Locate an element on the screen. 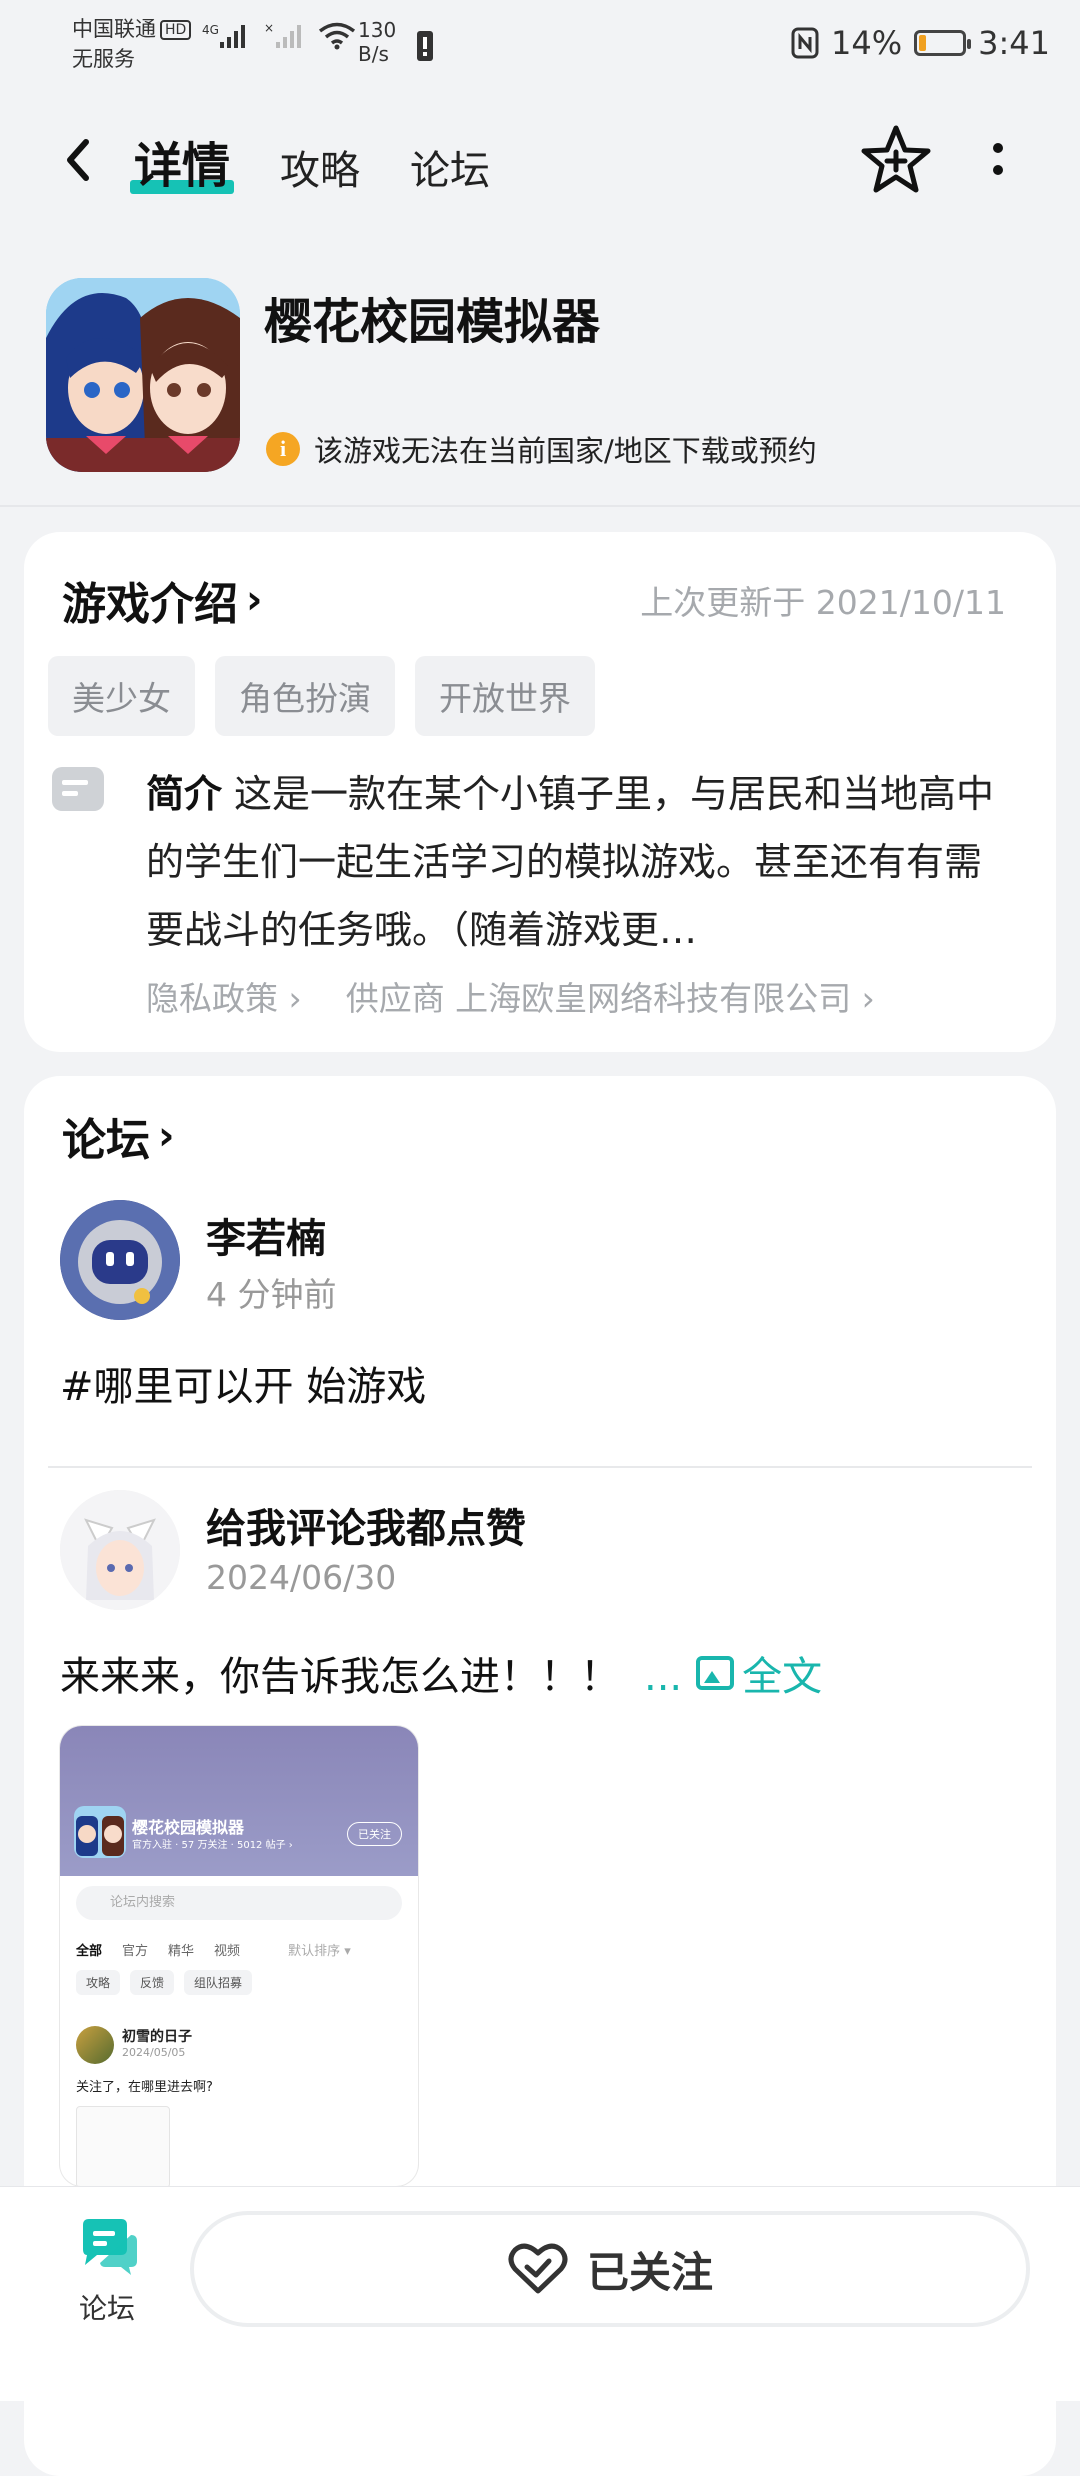 The image size is (1080, 2476). bottom-bar: 论坛 已关注 is located at coordinates (540, 2293).